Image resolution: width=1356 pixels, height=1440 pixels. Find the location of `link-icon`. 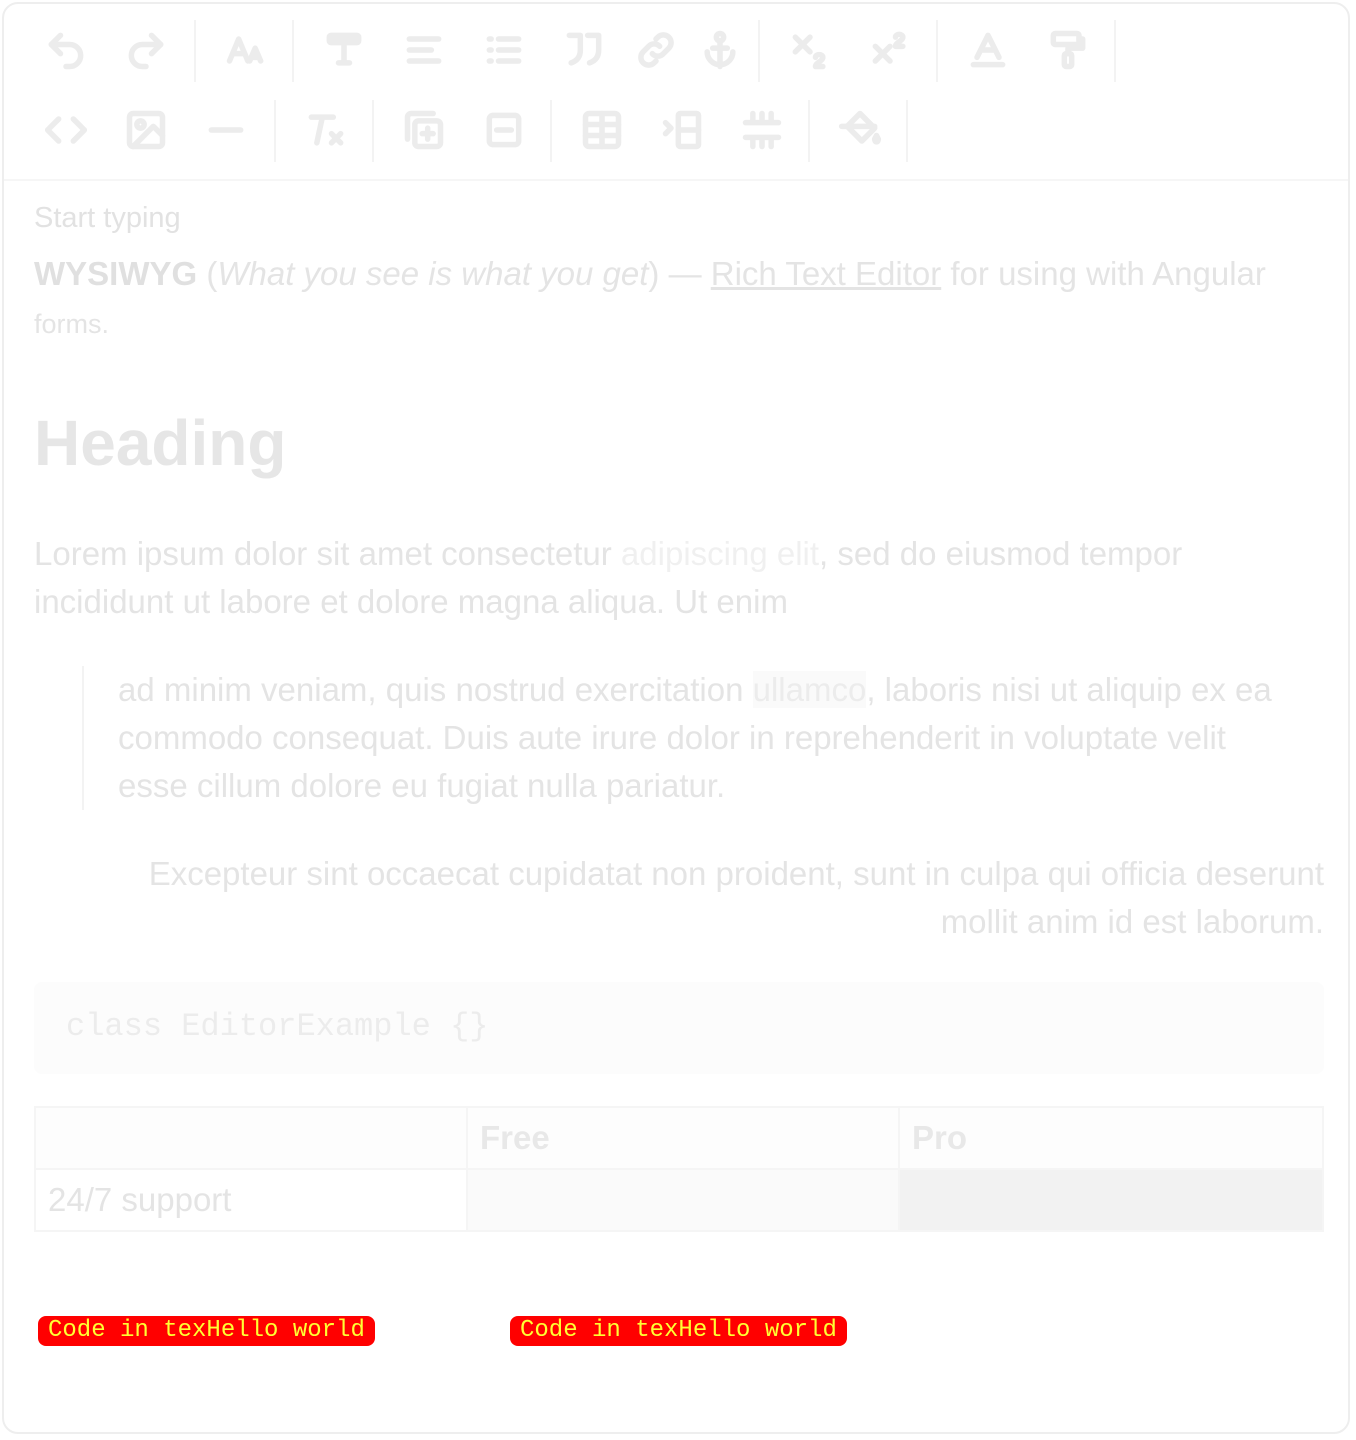

link-icon is located at coordinates (656, 50).